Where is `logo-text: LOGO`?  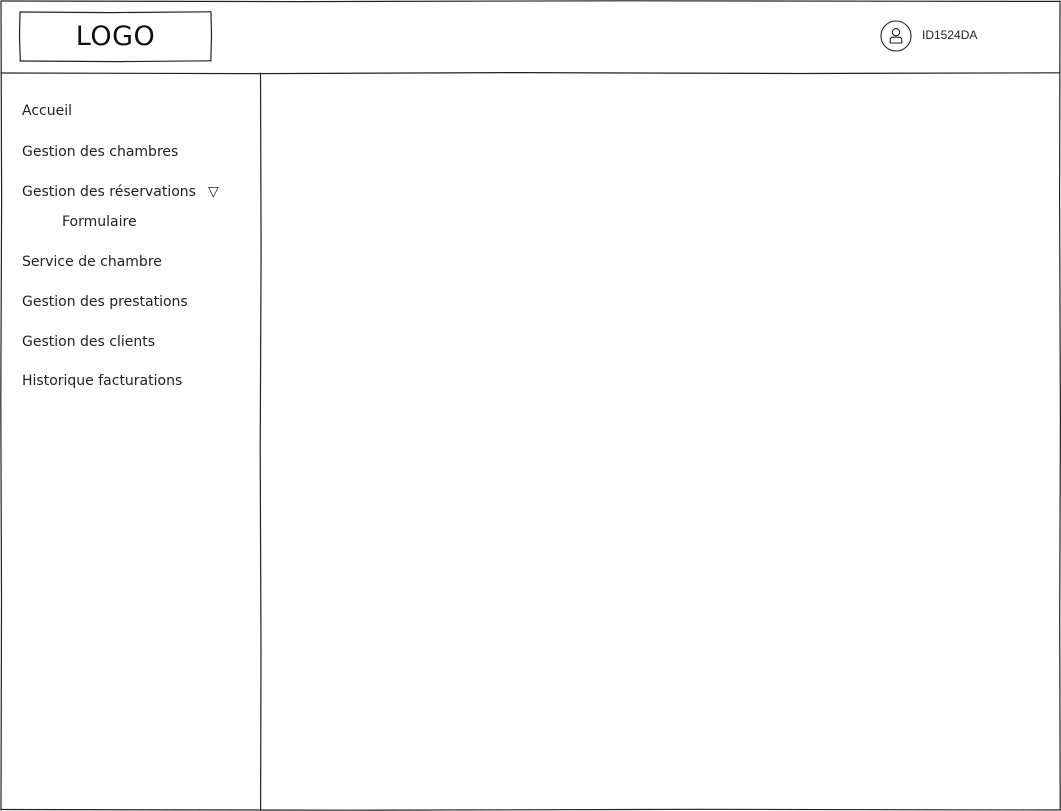
logo-text: LOGO is located at coordinates (115, 36).